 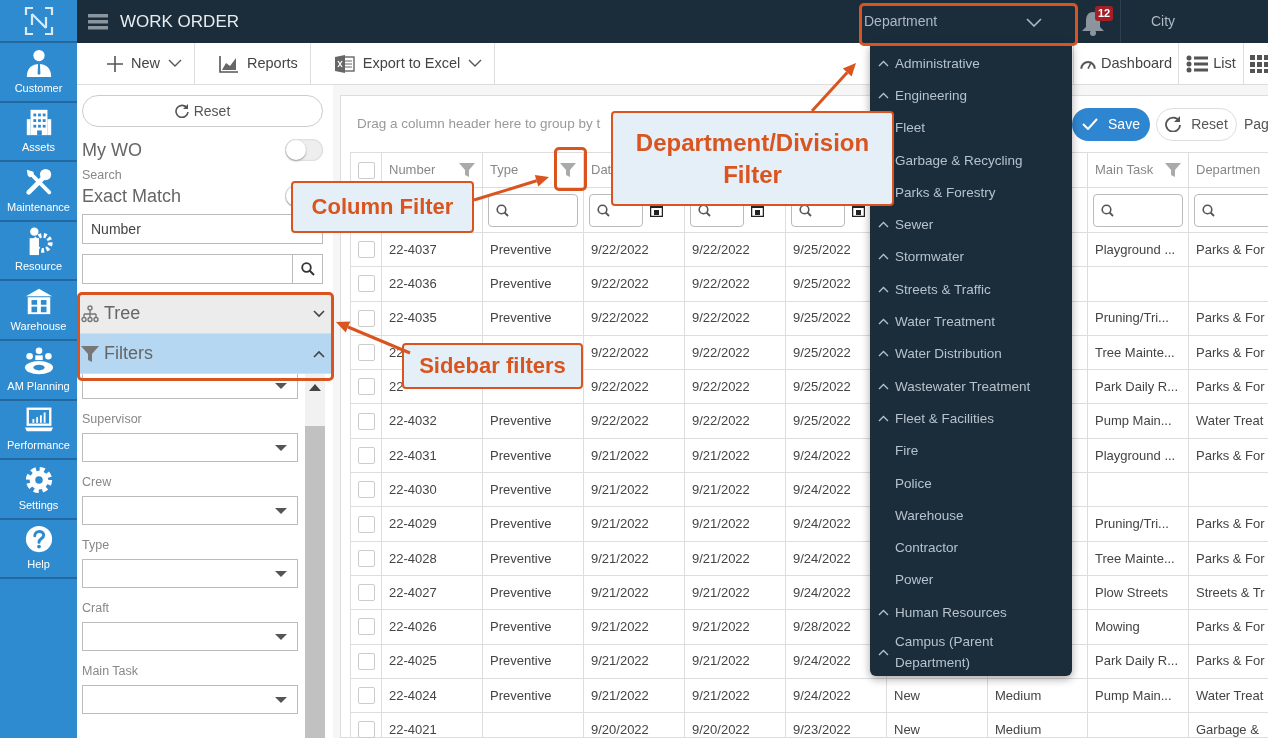 I want to click on plus-icon, so click(x=115, y=63).